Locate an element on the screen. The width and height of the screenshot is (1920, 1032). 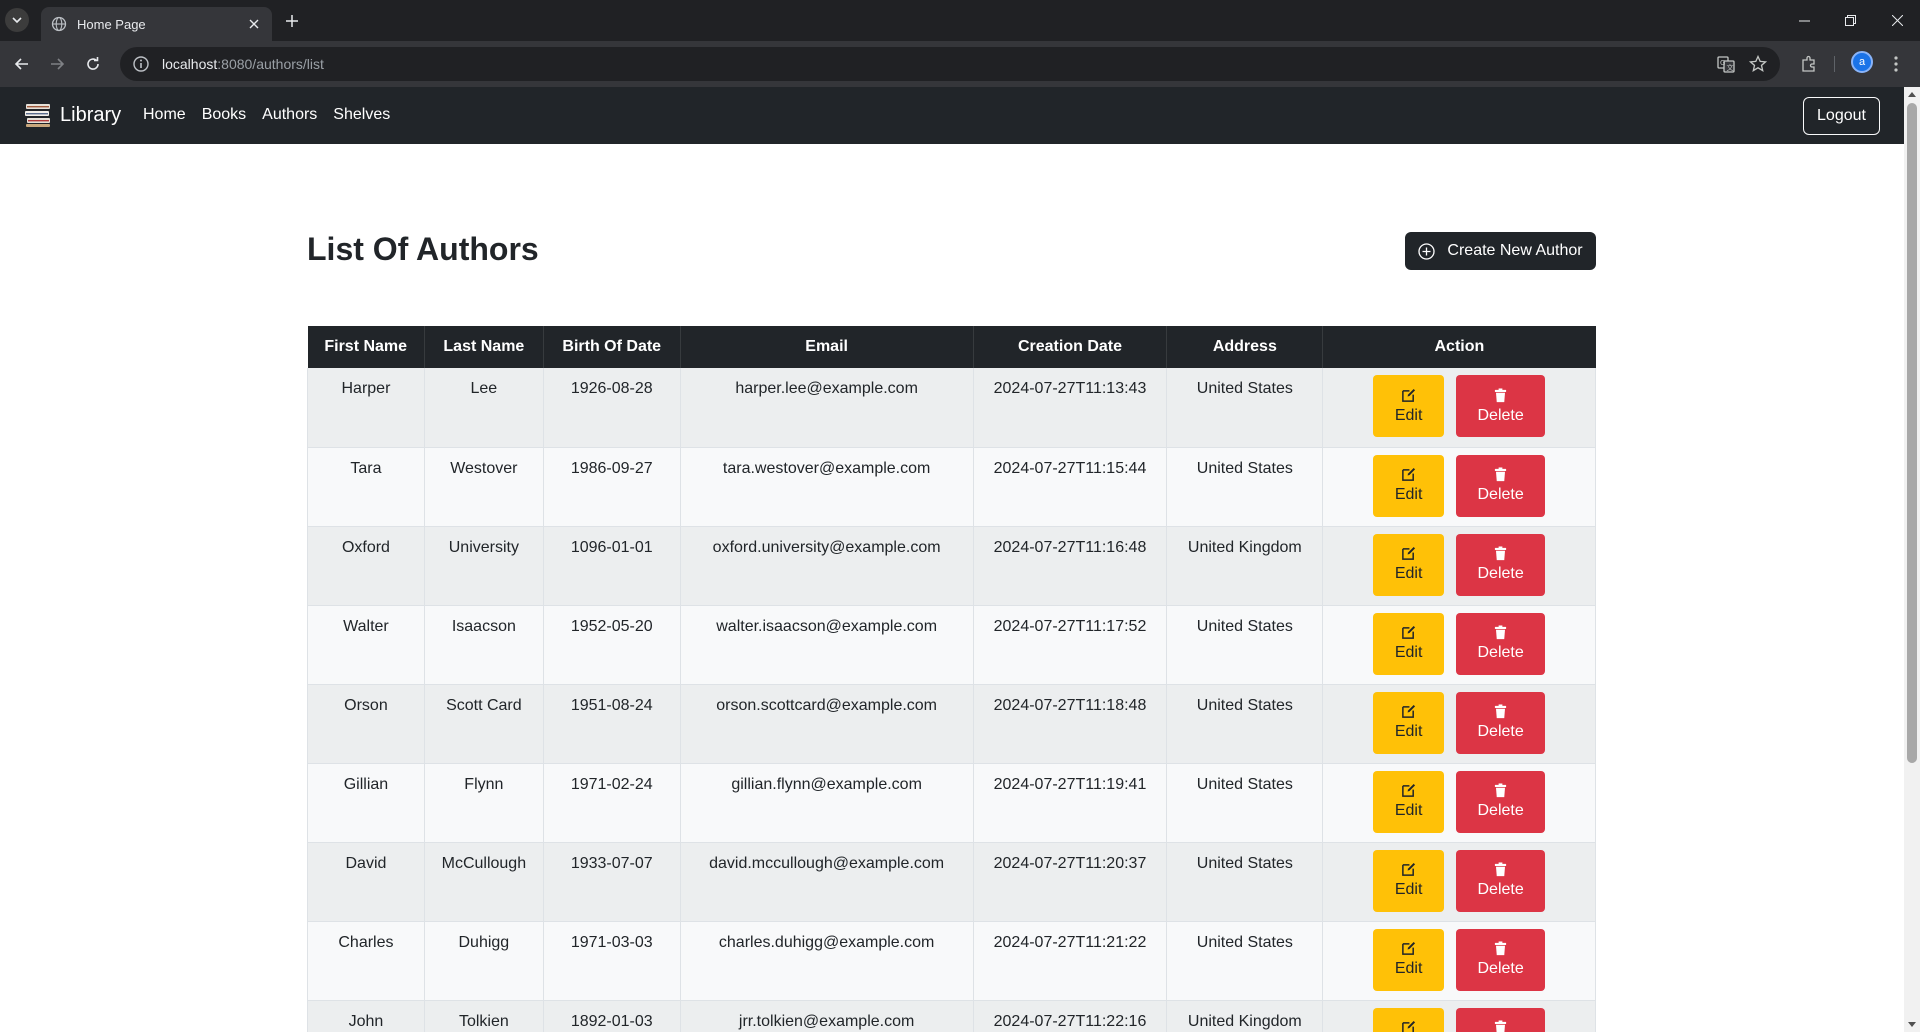
last-name-cell: Westover is located at coordinates (484, 487).